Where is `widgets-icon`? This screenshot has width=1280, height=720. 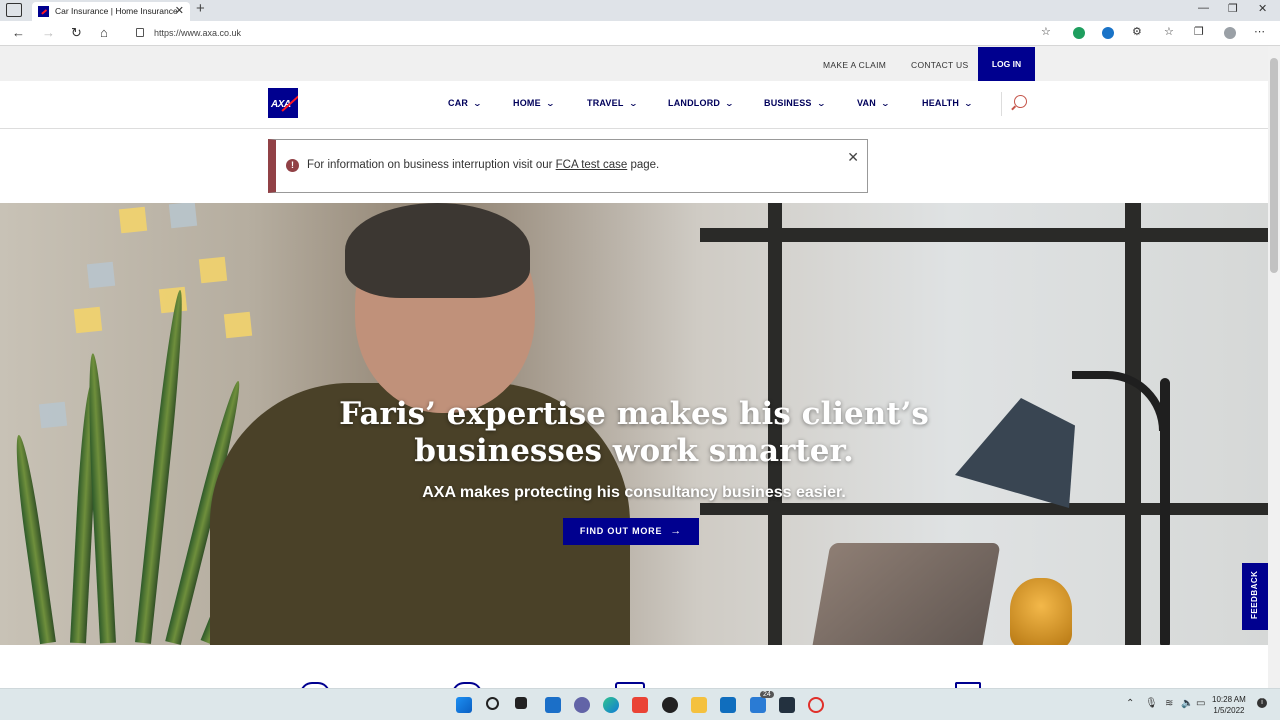
widgets-icon is located at coordinates (553, 705).